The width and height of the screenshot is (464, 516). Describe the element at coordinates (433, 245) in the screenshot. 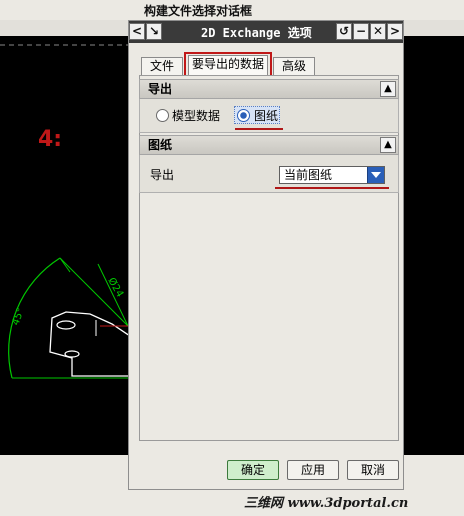

I see `background-right-area` at that location.